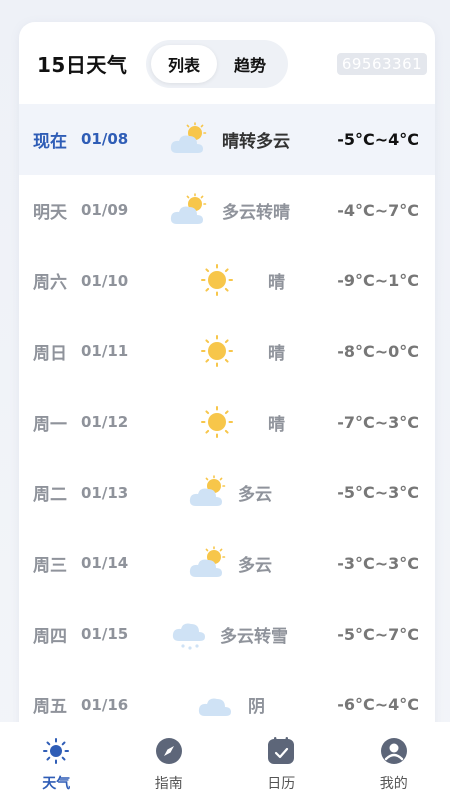 Image resolution: width=450 pixels, height=800 pixels. Describe the element at coordinates (214, 707) in the screenshot. I see `overcast-icon` at that location.